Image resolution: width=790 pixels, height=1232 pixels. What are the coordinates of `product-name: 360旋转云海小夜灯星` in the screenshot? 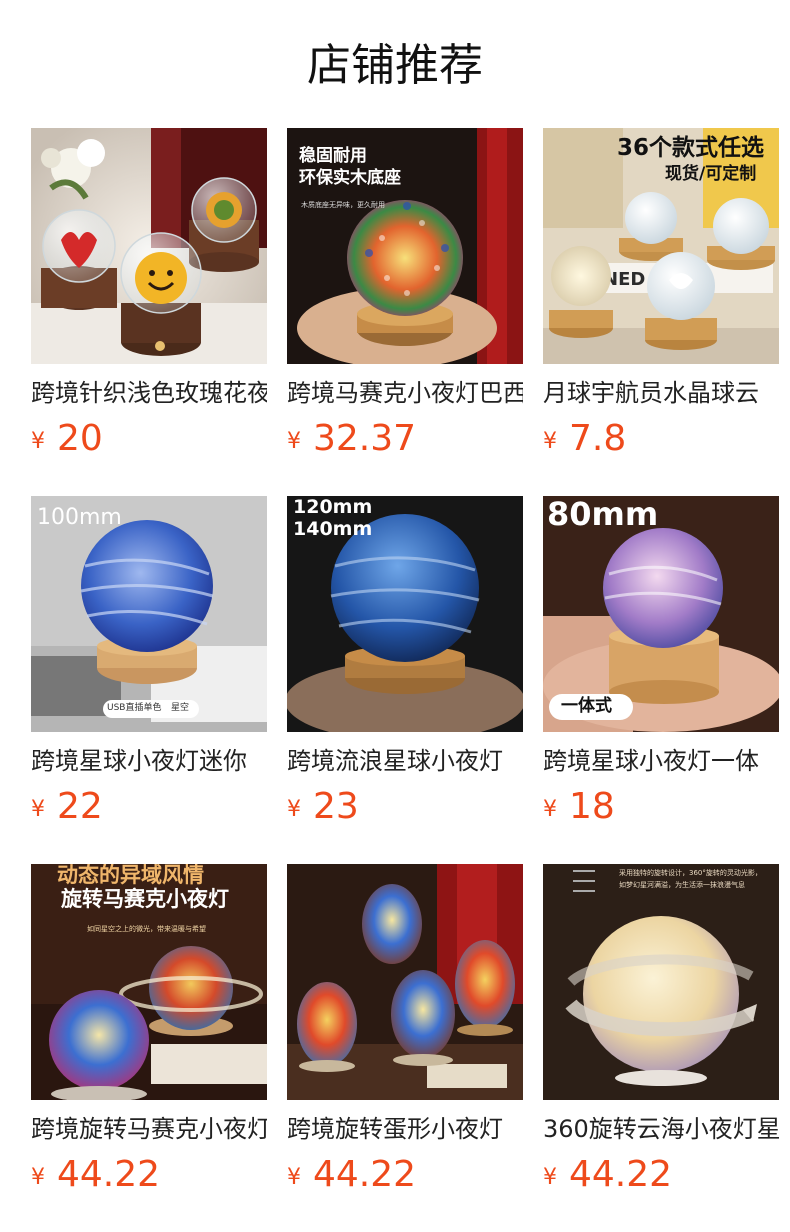 It's located at (661, 1129).